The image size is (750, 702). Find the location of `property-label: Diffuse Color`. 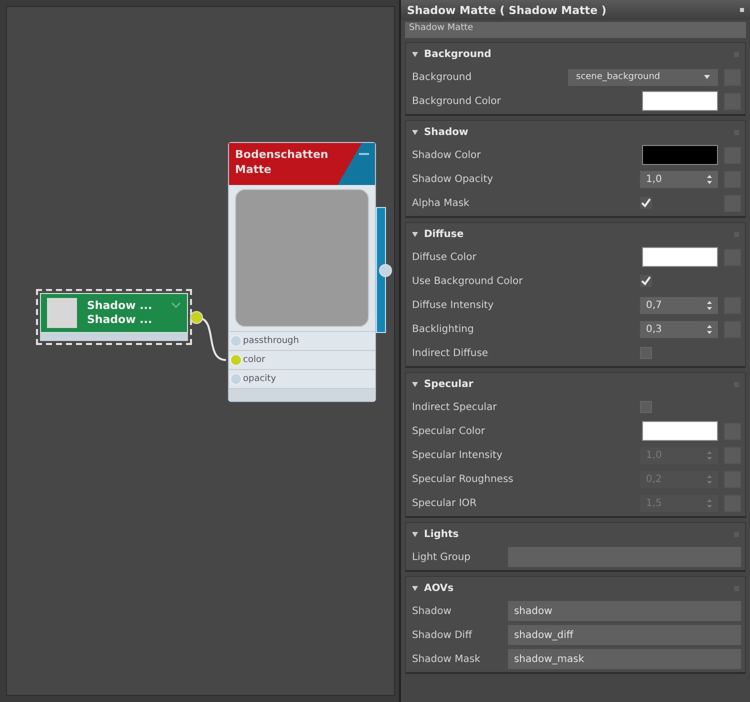

property-label: Diffuse Color is located at coordinates (445, 257).